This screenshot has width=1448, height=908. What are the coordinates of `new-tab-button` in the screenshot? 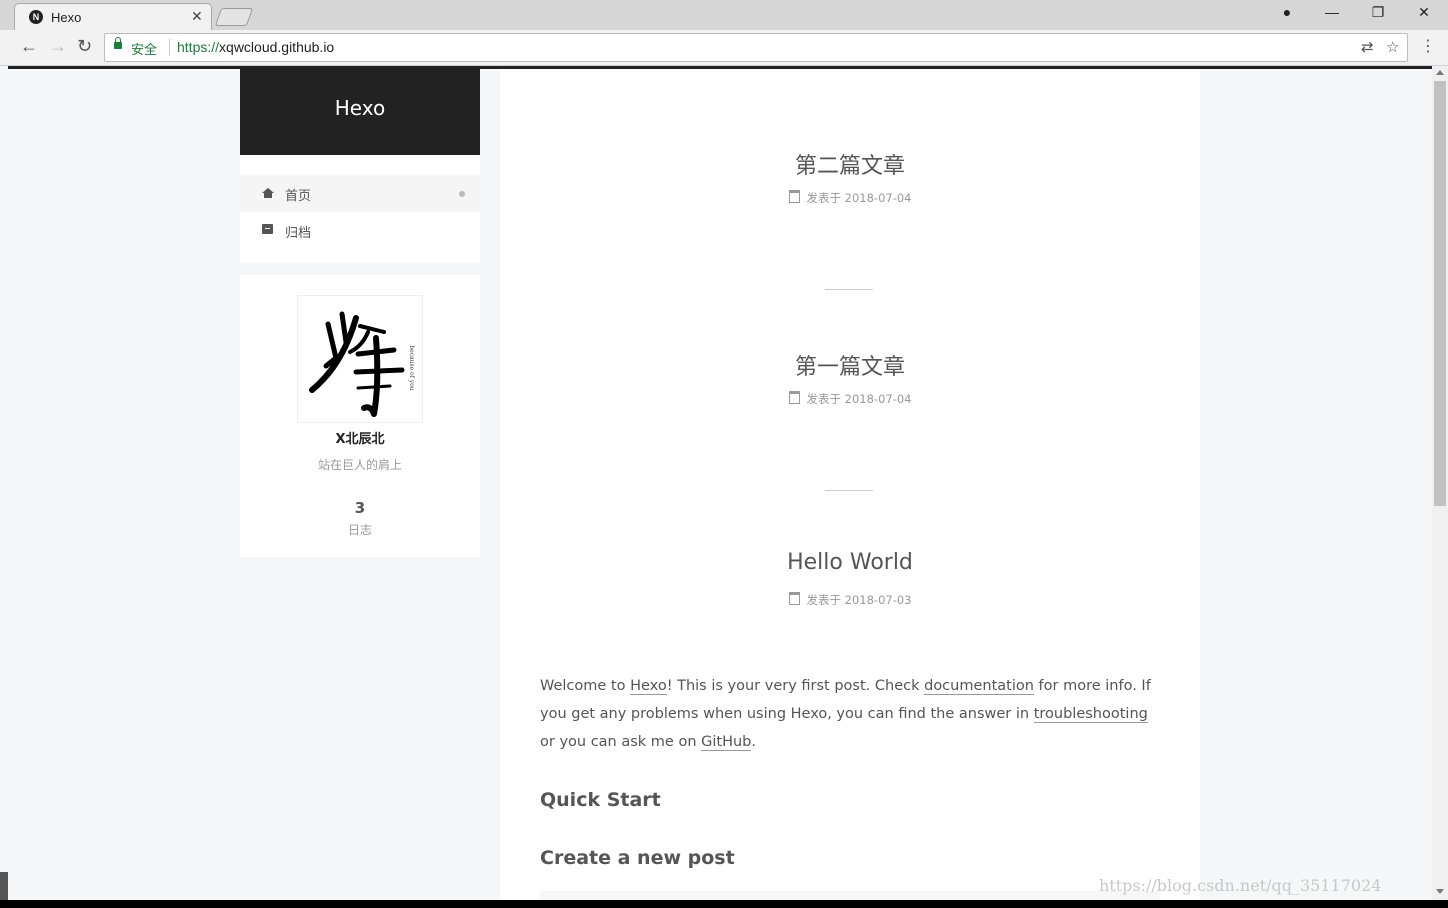 It's located at (234, 17).